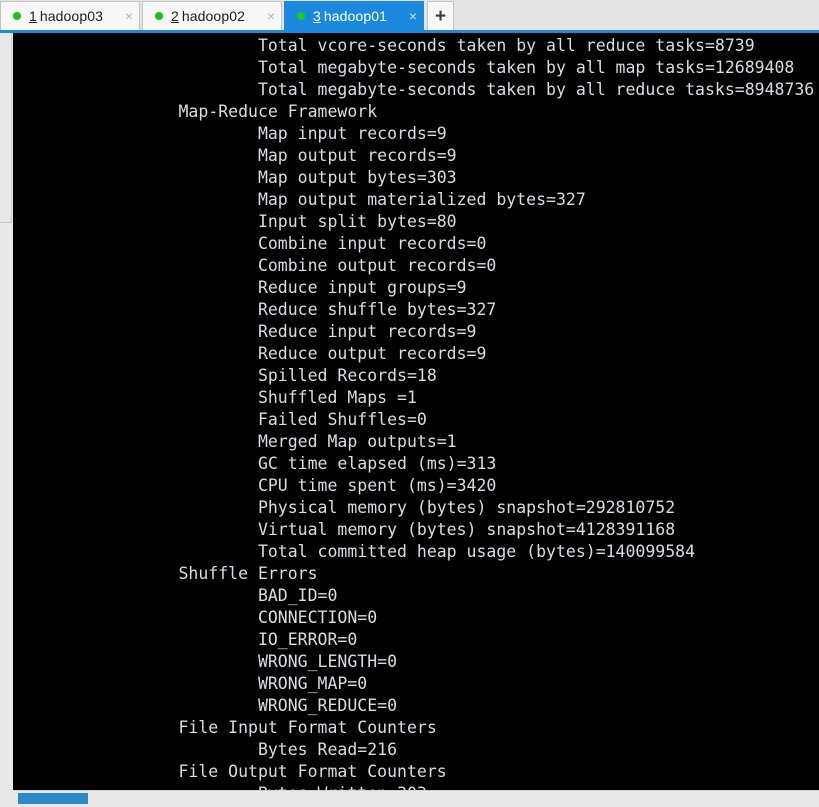 Image resolution: width=819 pixels, height=807 pixels. Describe the element at coordinates (342, 199) in the screenshot. I see `terminal-line: Map output materialized bytes=327` at that location.